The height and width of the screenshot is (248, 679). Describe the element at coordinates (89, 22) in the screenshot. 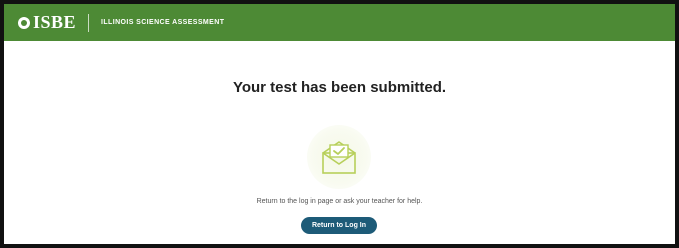

I see `header-divider` at that location.